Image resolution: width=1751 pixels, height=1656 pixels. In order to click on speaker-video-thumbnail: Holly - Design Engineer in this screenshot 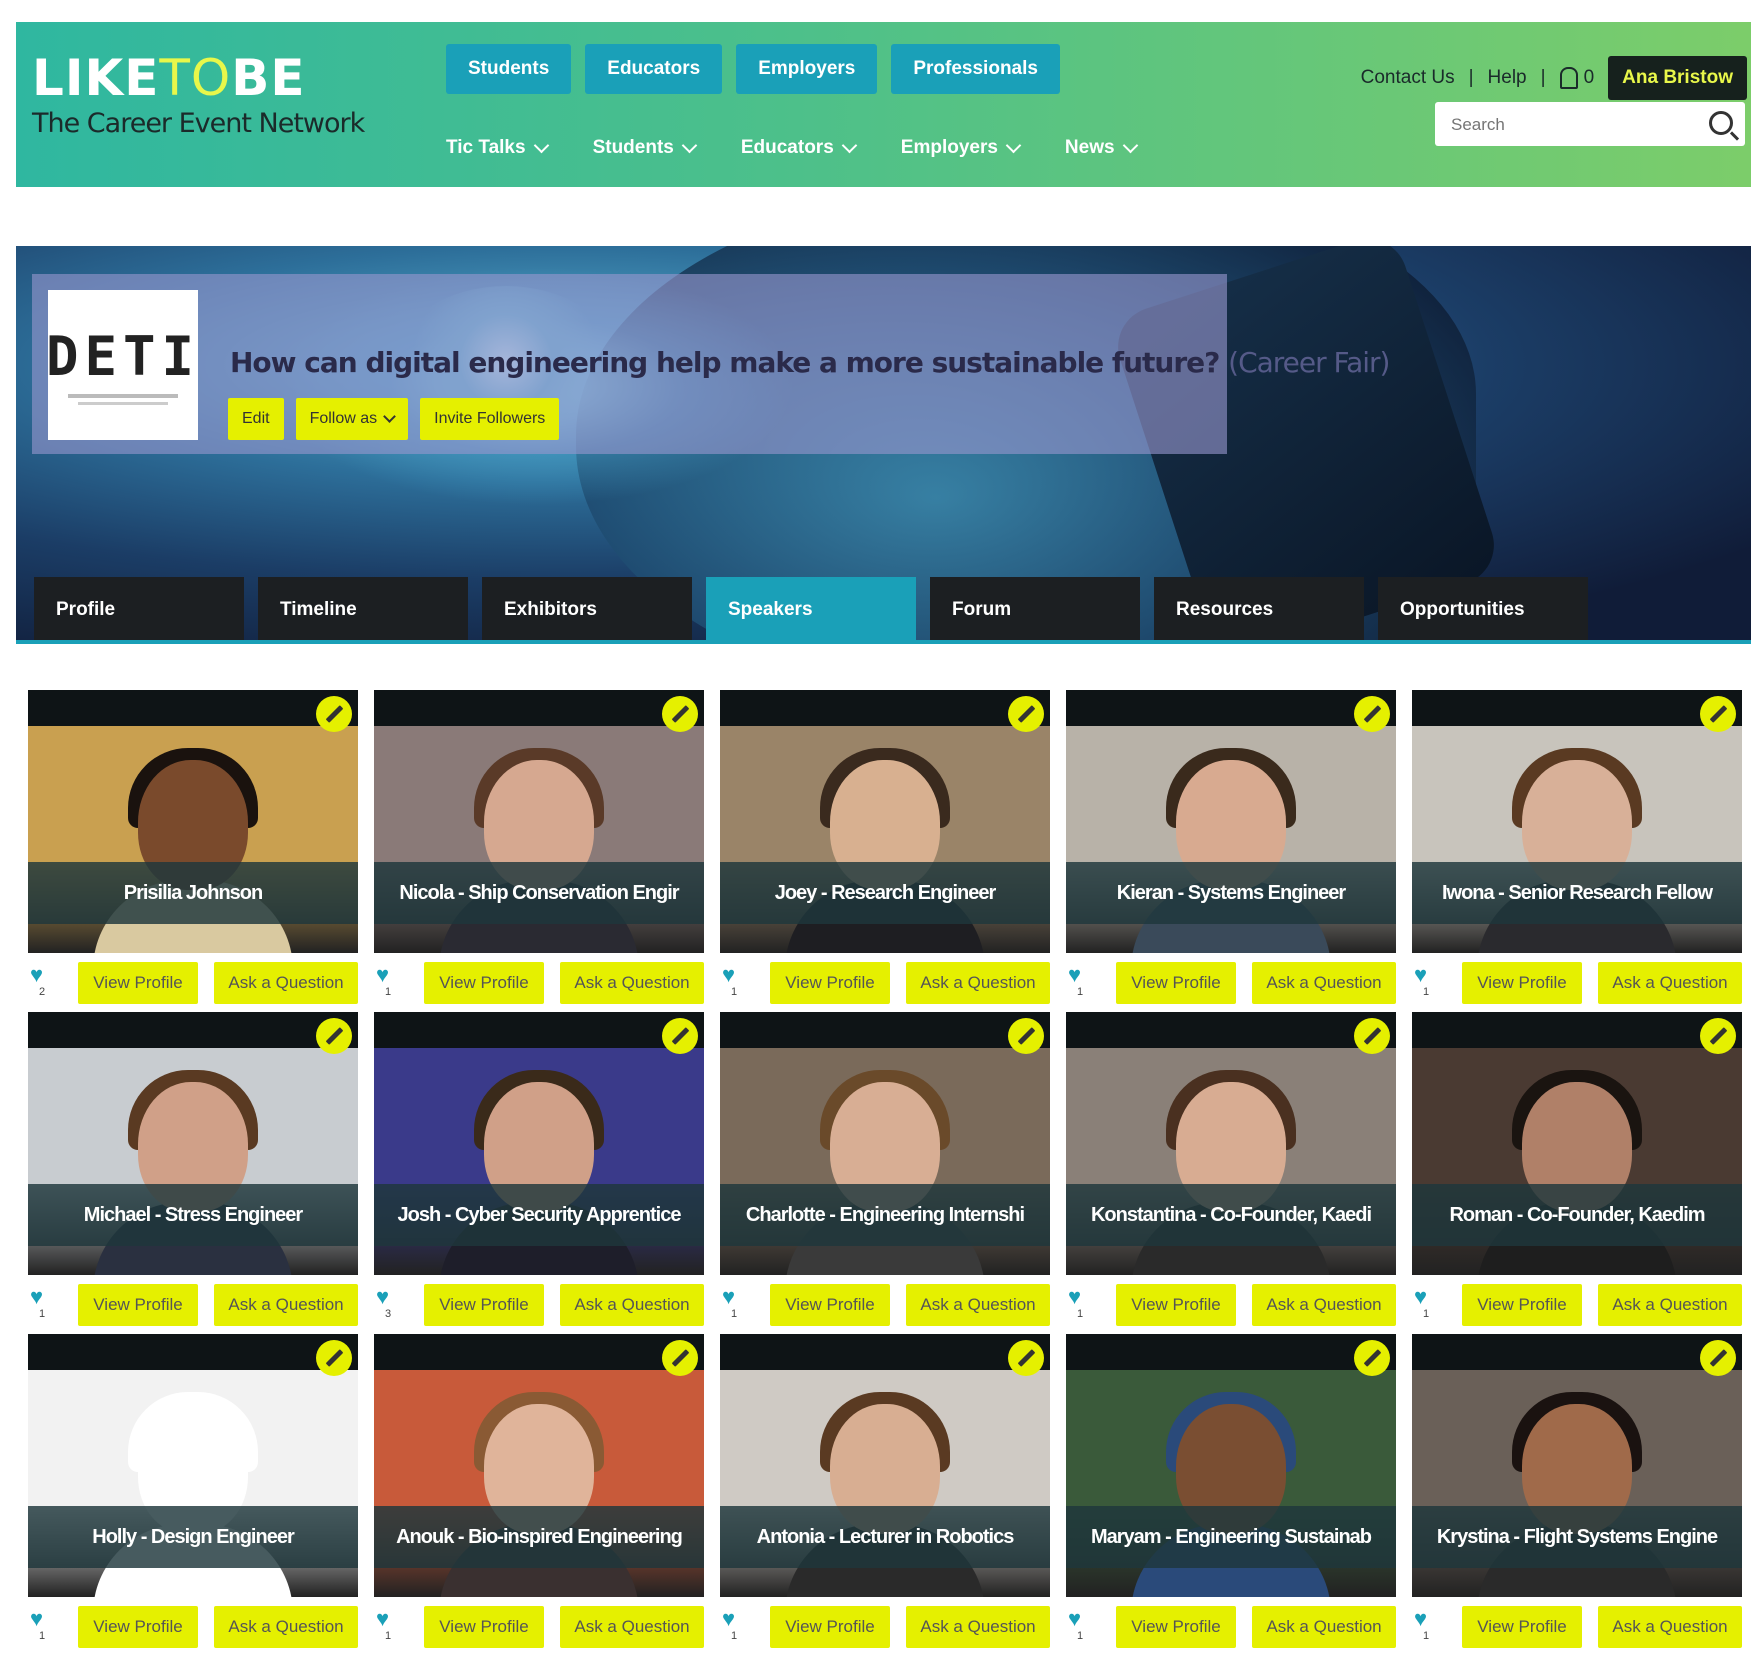, I will do `click(193, 1465)`.